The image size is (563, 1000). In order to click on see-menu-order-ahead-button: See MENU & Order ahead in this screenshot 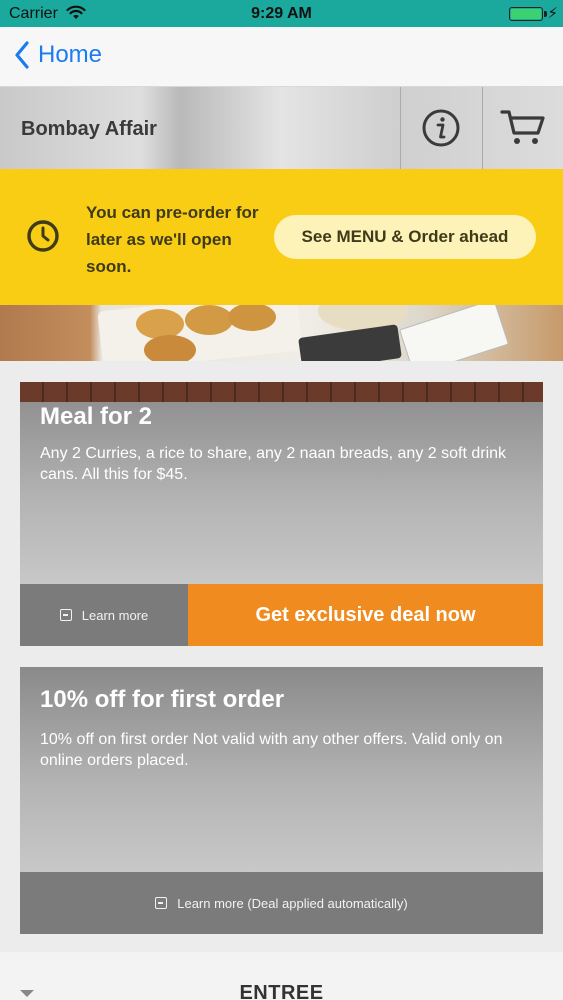, I will do `click(405, 237)`.